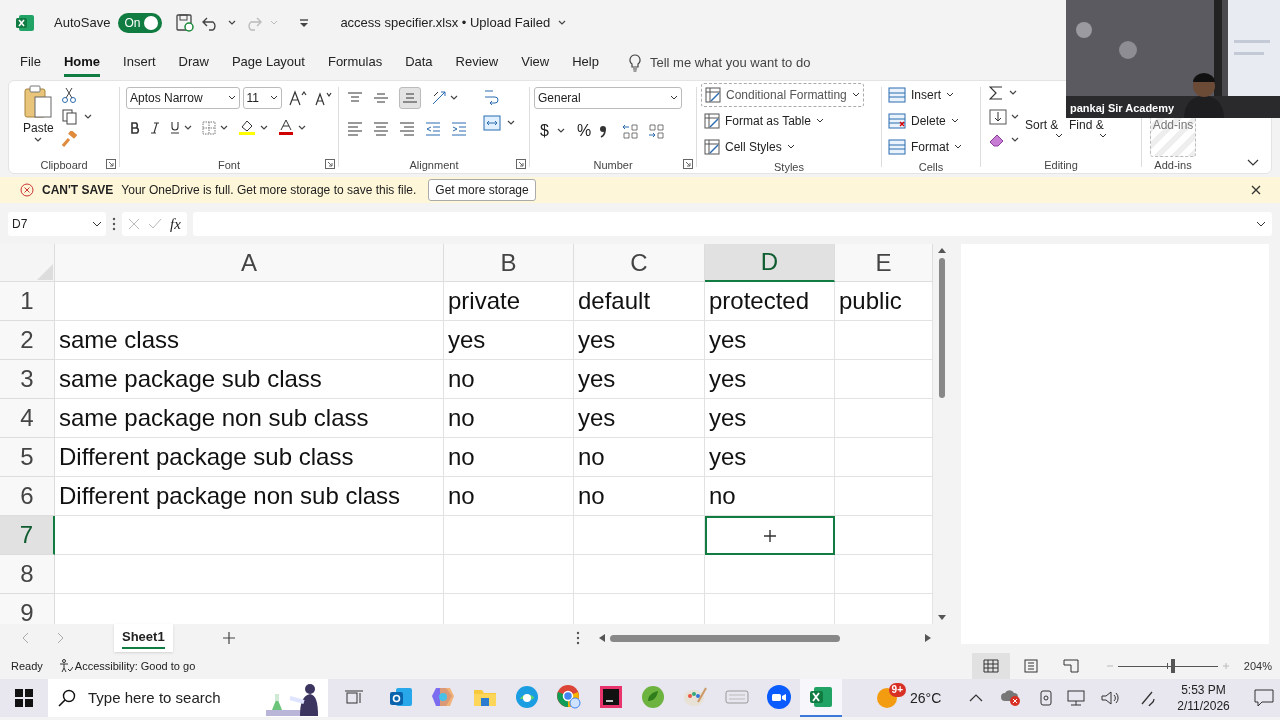  I want to click on align-left-icon, so click(355, 129).